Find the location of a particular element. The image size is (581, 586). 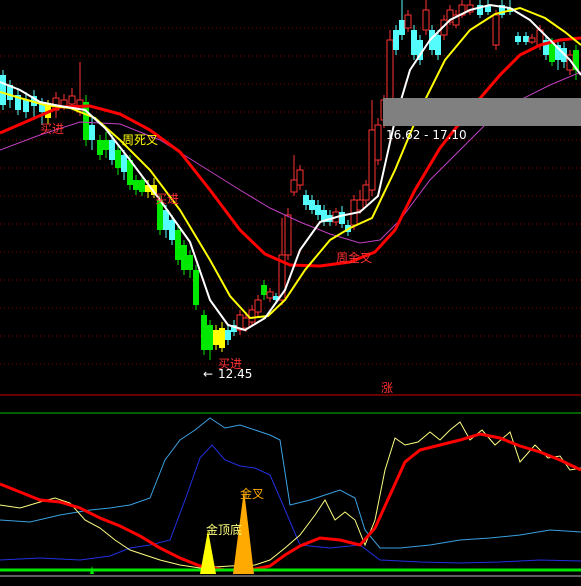

price-range-box is located at coordinates (482, 112).